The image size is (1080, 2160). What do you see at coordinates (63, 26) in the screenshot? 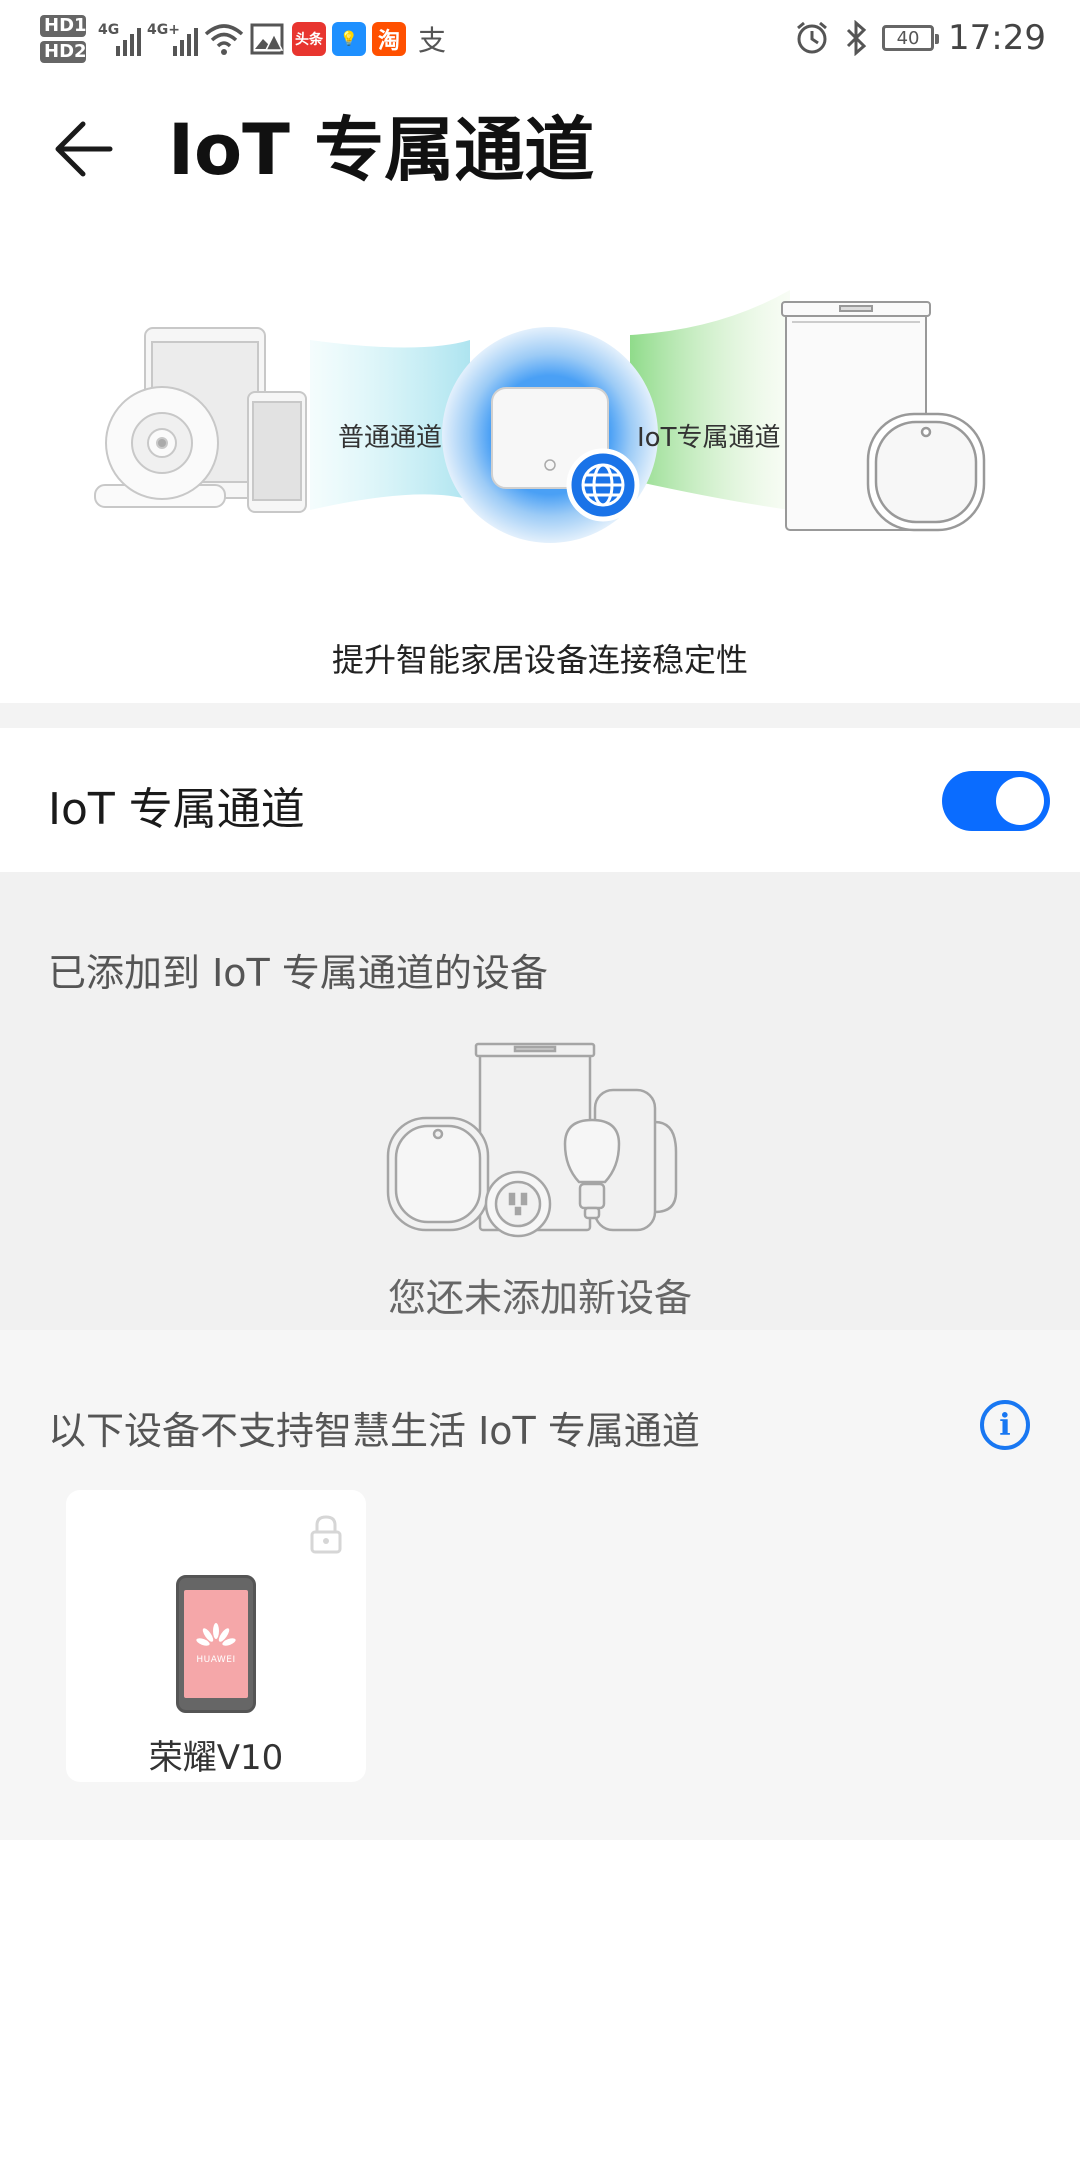
I see `sim1-hd-badge: HD 1` at bounding box center [63, 26].